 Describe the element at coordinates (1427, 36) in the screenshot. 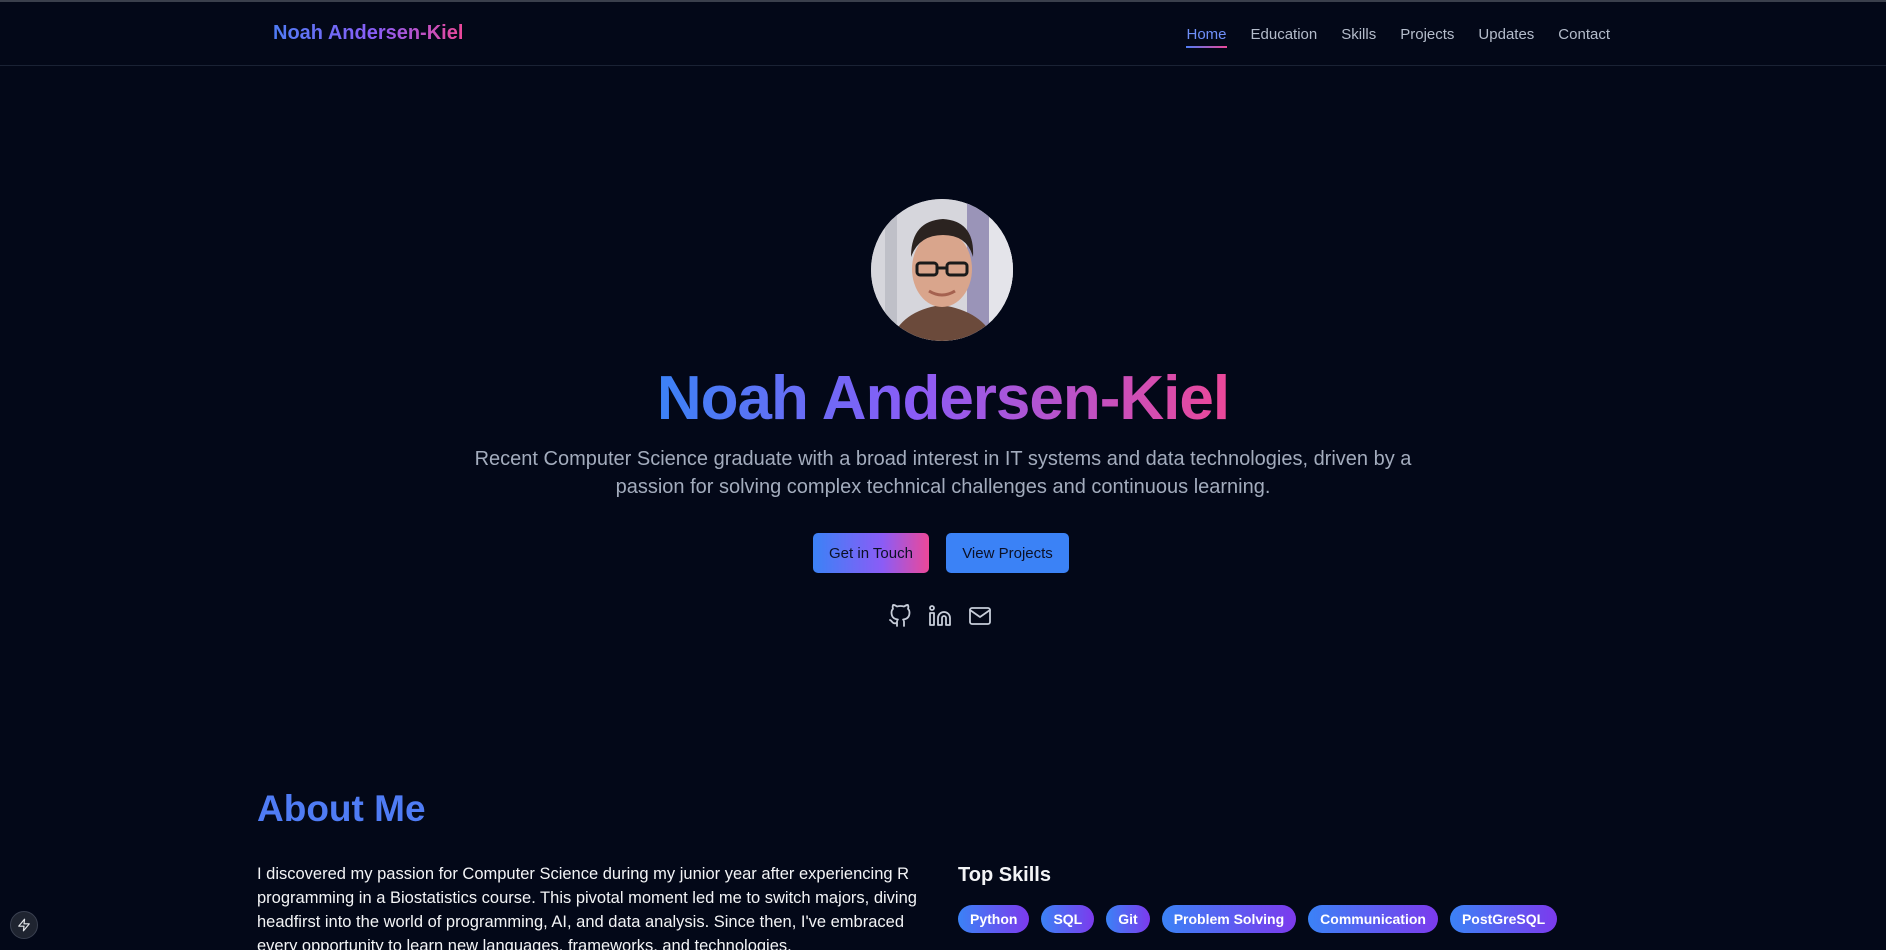

I see `nav-projects: Projects` at that location.